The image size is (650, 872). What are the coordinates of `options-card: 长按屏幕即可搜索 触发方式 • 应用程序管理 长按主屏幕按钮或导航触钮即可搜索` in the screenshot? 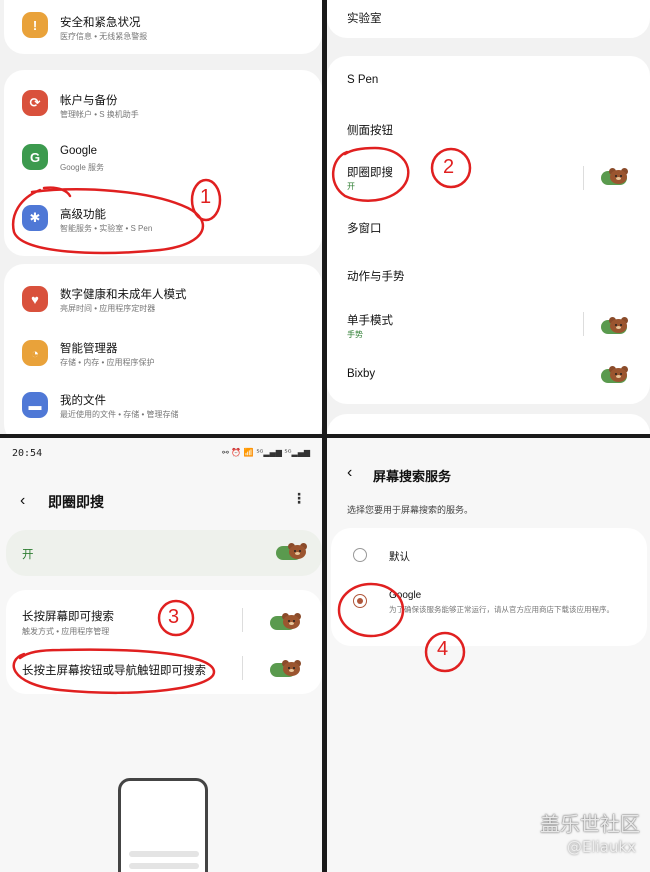 It's located at (164, 642).